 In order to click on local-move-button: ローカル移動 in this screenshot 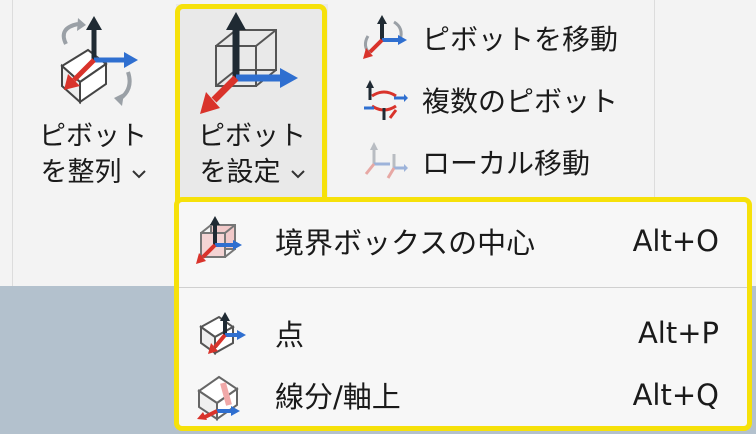, I will do `click(475, 162)`.